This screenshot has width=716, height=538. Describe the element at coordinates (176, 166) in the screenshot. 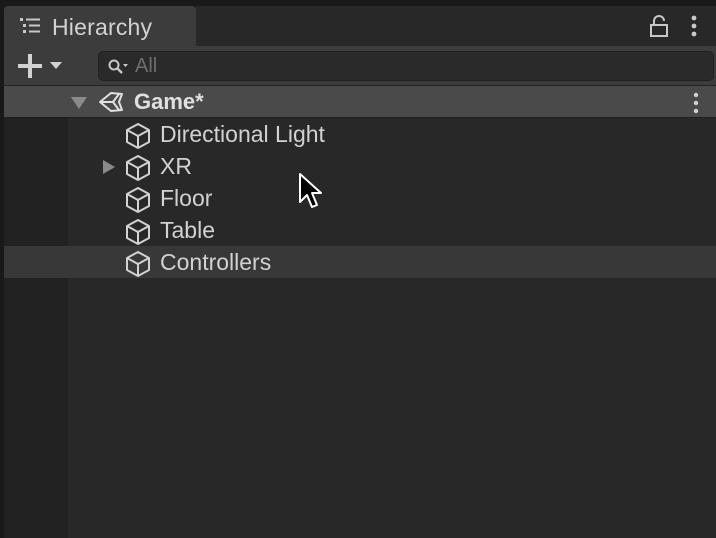

I see `tree-item-label: XR` at that location.